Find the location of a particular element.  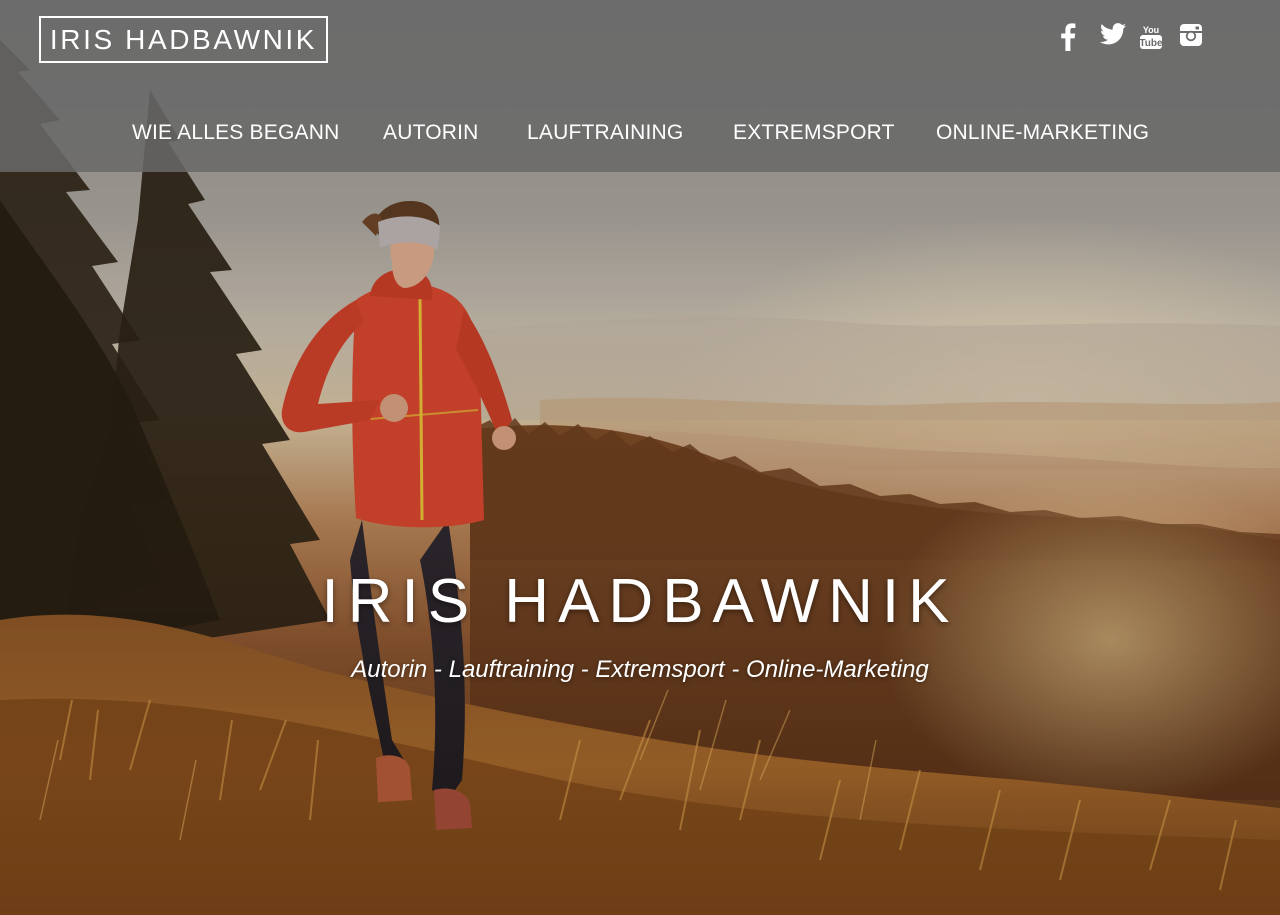

youtube-icon: You Tube is located at coordinates (1152, 37).